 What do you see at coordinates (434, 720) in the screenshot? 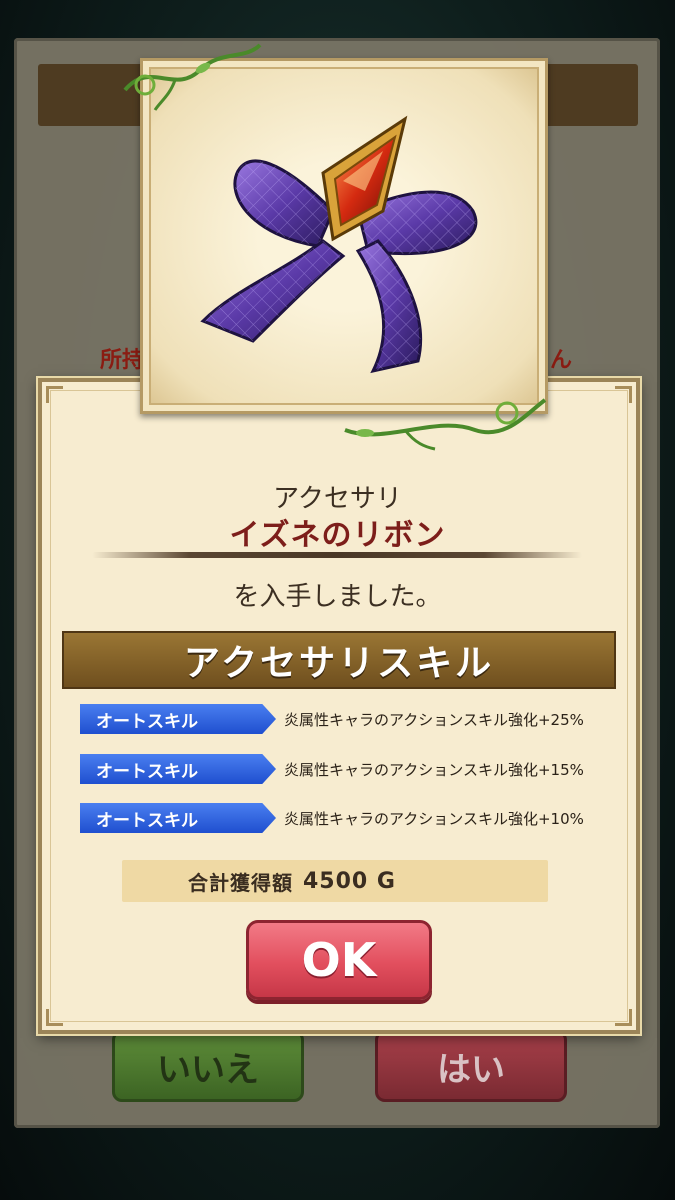
I see `skill-description: 炎属性キャラのアクションスキル強化+25%` at bounding box center [434, 720].